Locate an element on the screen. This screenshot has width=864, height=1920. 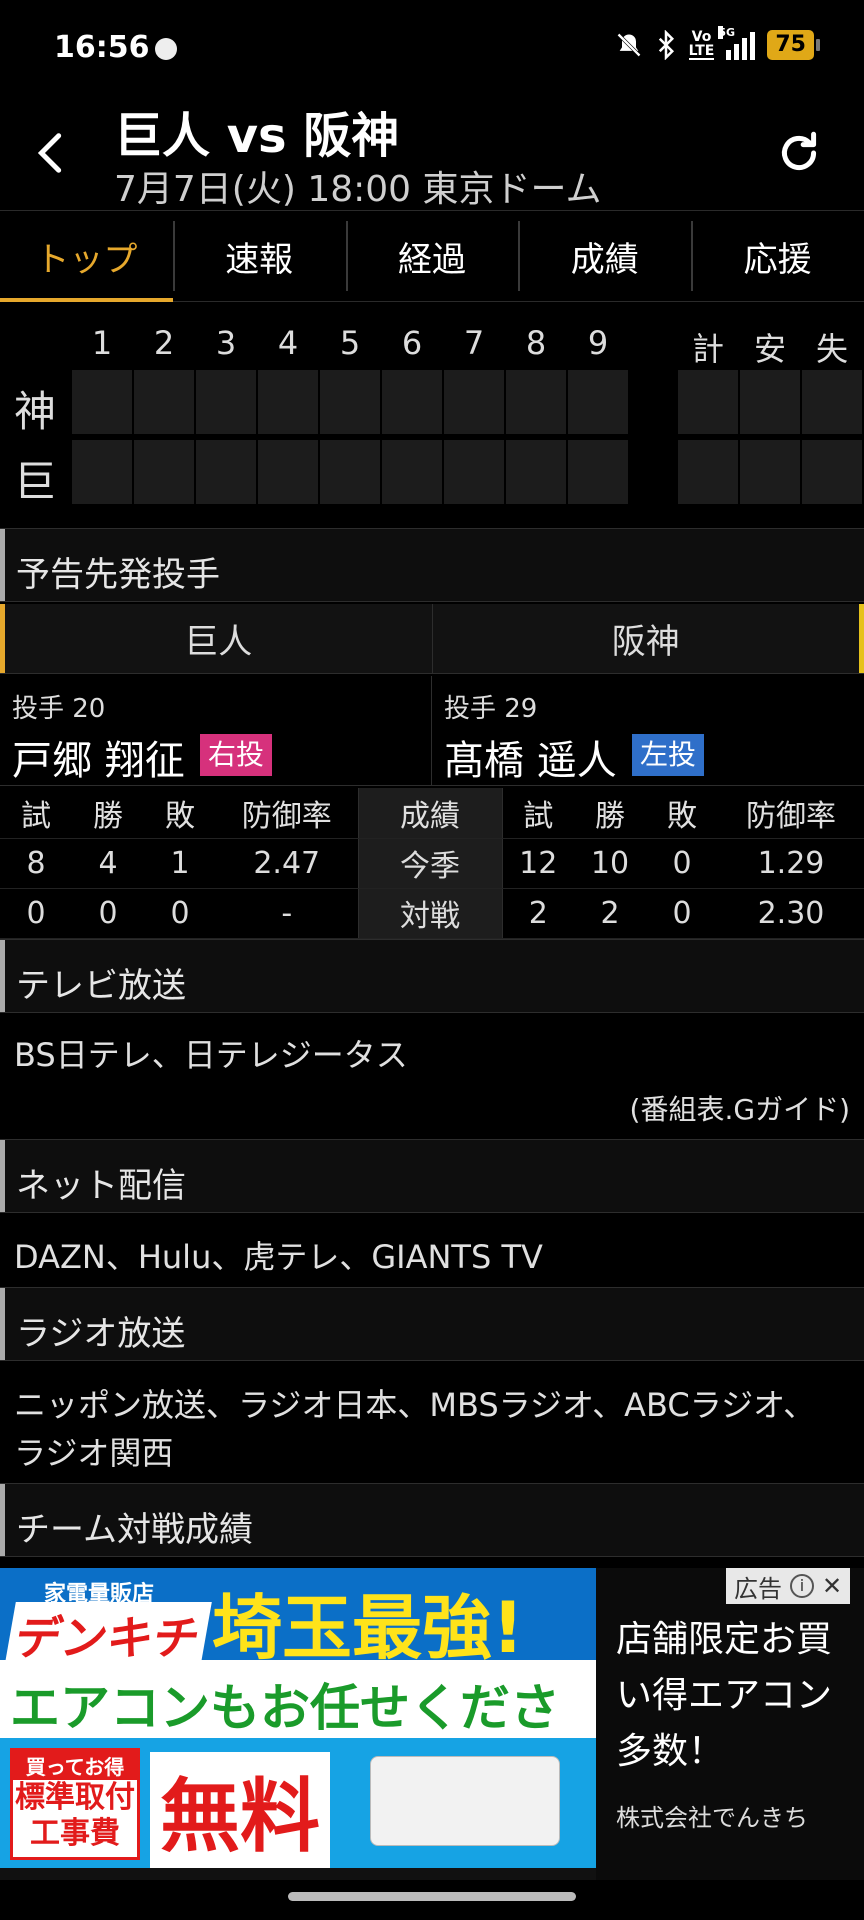
tab-stats: 成績 is located at coordinates (604, 256).